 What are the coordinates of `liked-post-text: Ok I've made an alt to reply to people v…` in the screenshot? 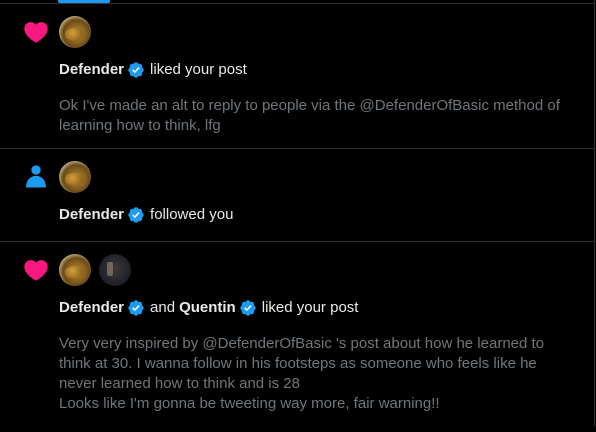 It's located at (314, 116).